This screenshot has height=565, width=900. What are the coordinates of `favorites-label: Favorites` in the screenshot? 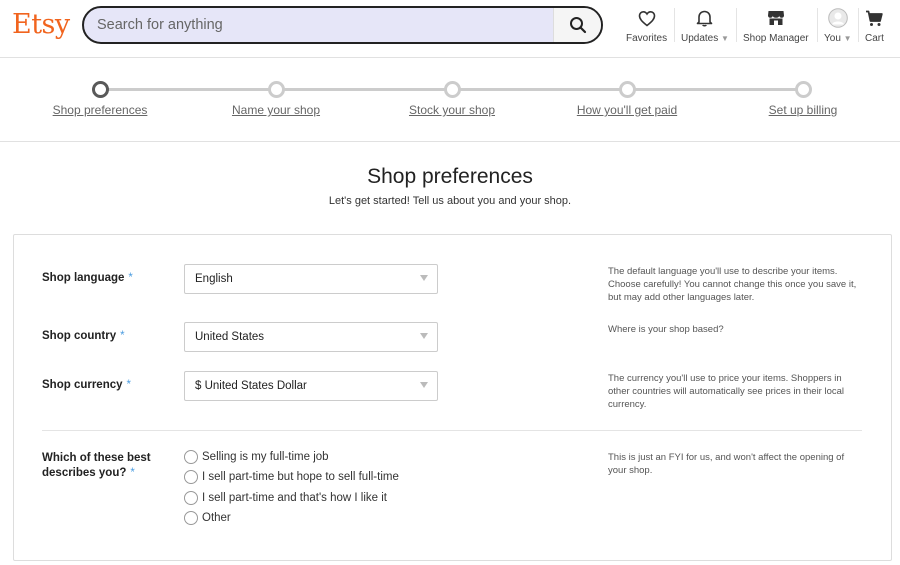 It's located at (647, 38).